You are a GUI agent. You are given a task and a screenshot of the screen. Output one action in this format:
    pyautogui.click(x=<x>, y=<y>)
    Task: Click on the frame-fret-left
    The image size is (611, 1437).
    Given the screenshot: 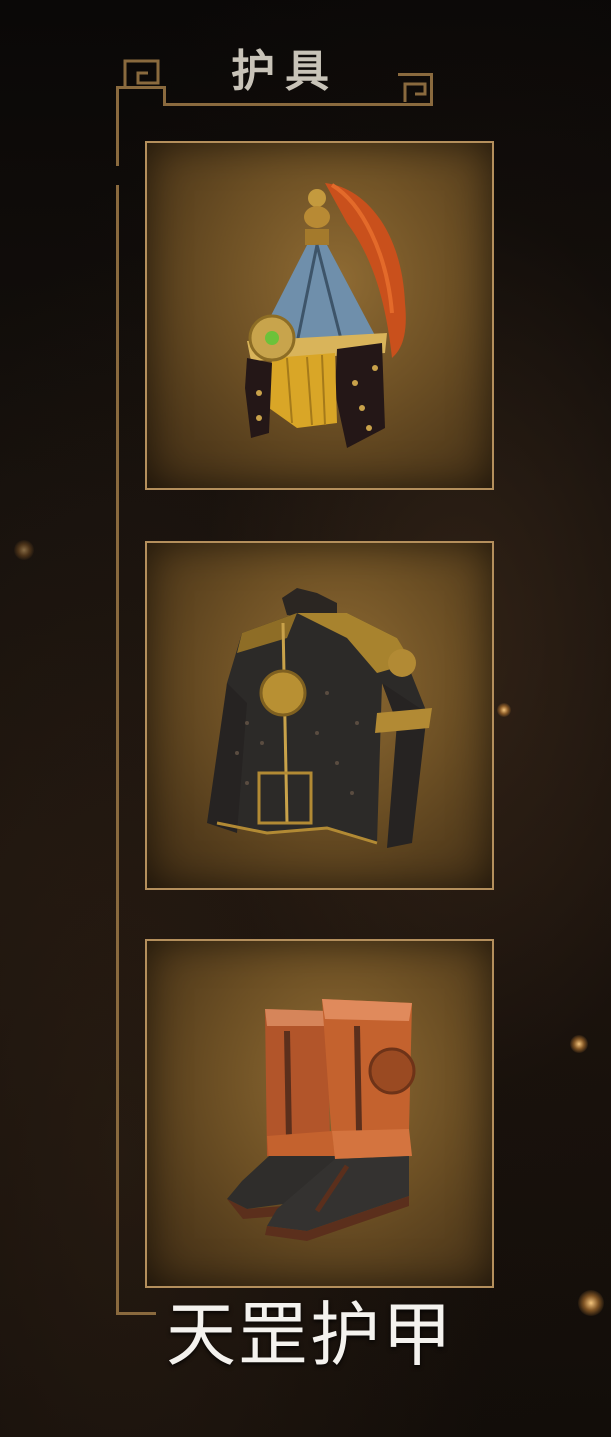 What is the action you would take?
    pyautogui.click(x=141, y=73)
    